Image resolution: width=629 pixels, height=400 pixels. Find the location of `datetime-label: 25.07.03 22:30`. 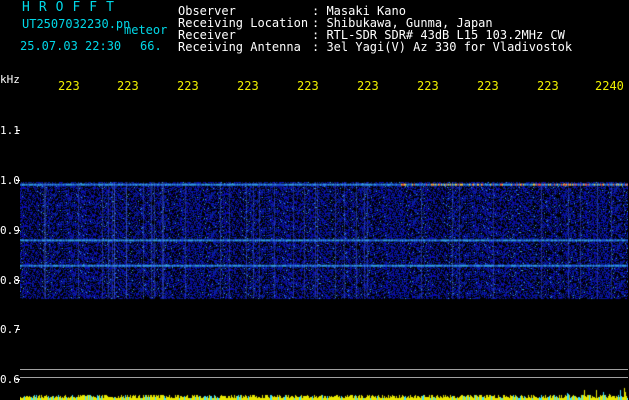

datetime-label: 25.07.03 22:30 is located at coordinates (71, 46).